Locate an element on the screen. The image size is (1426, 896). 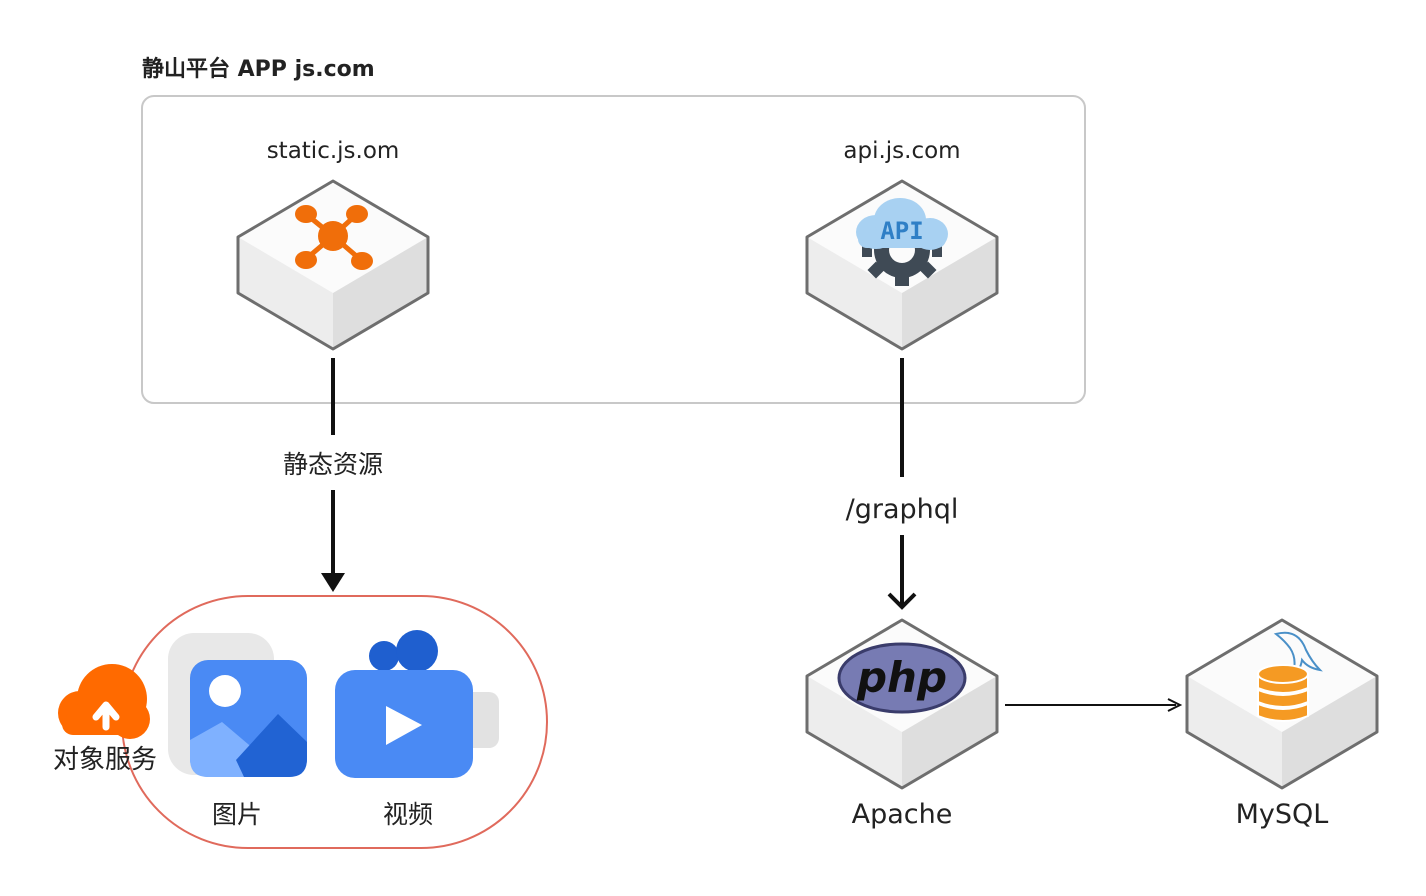
mysql-node-label: MySQL is located at coordinates (1282, 814).